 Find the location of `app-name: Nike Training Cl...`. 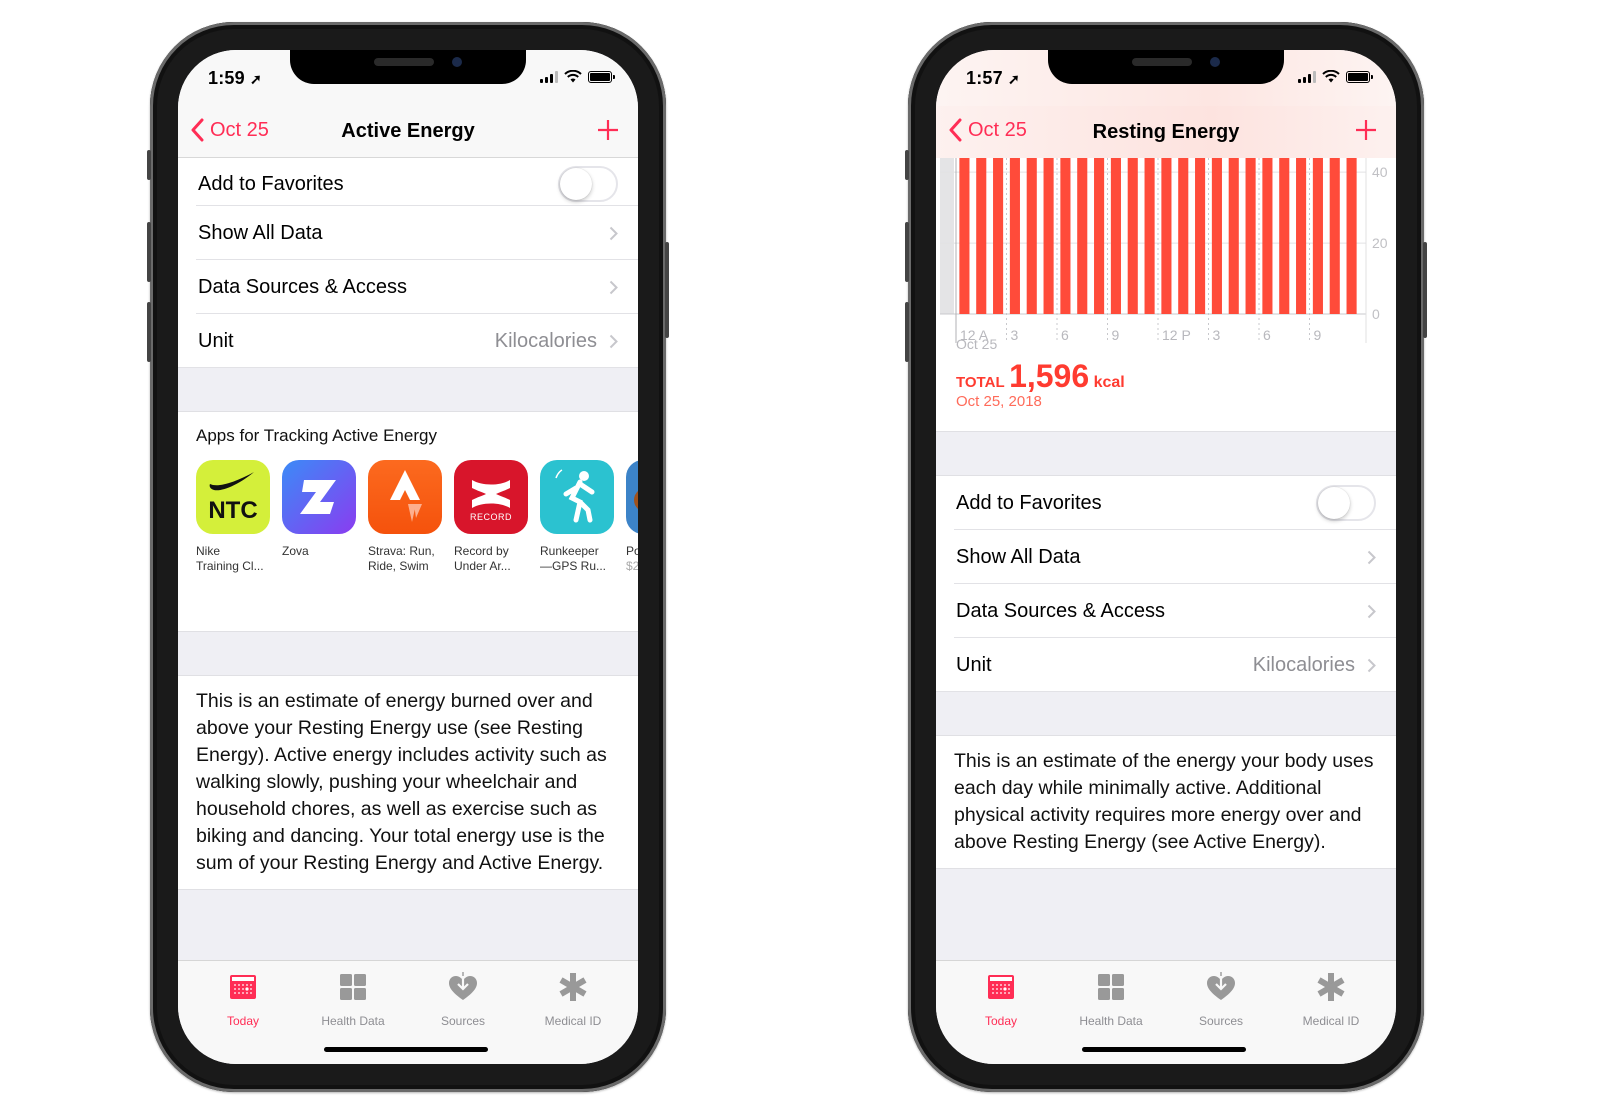

app-name: Nike Training Cl... is located at coordinates (230, 558).